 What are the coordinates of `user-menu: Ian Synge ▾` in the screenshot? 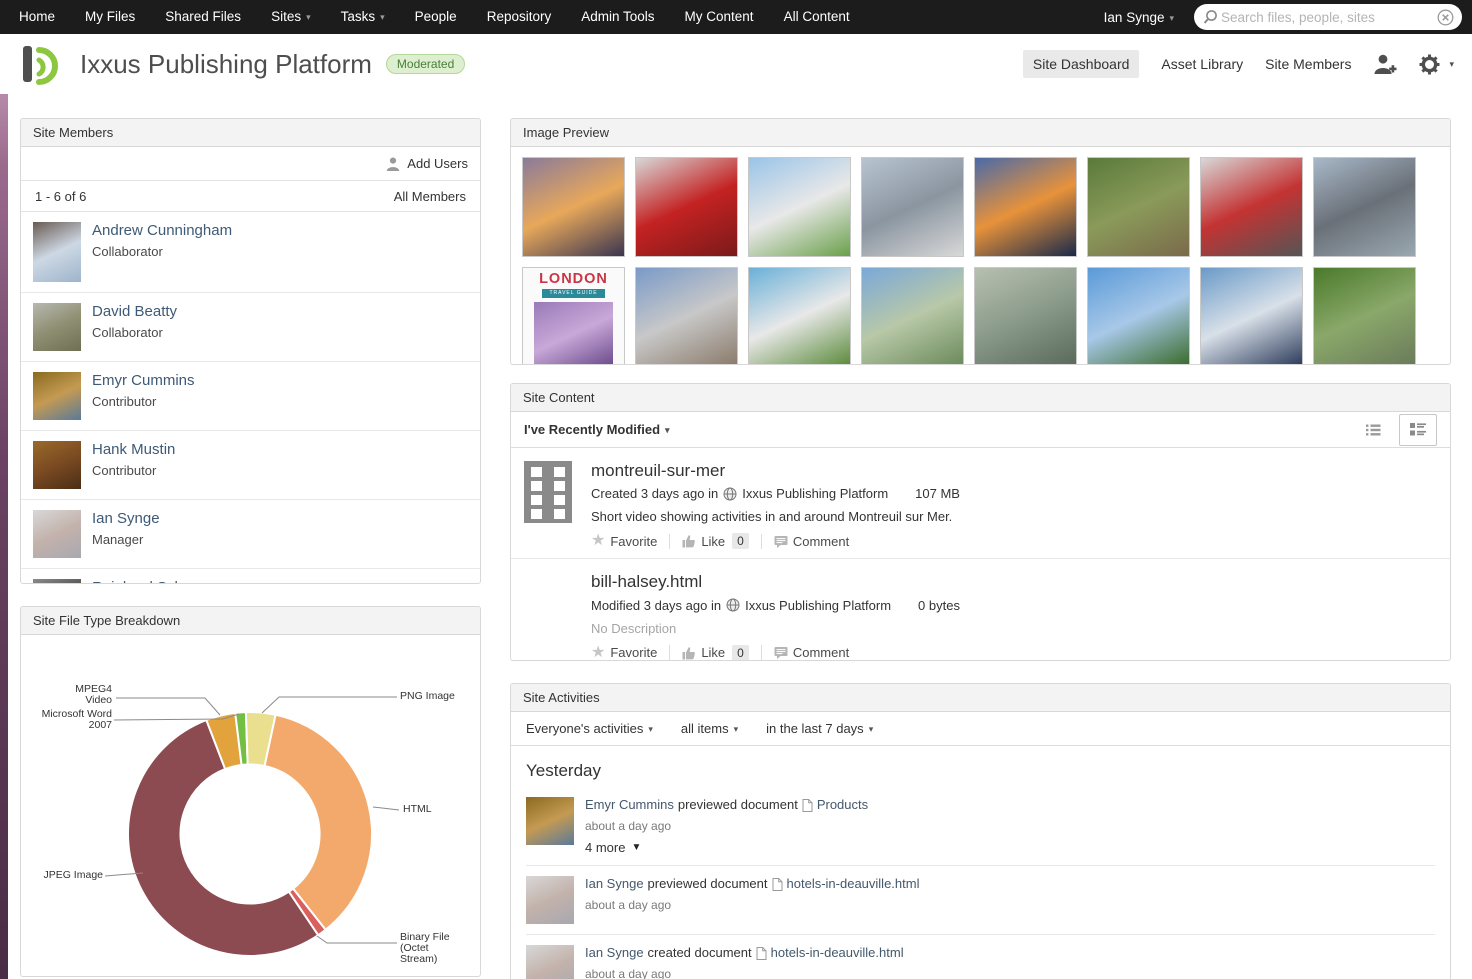 It's located at (1139, 17).